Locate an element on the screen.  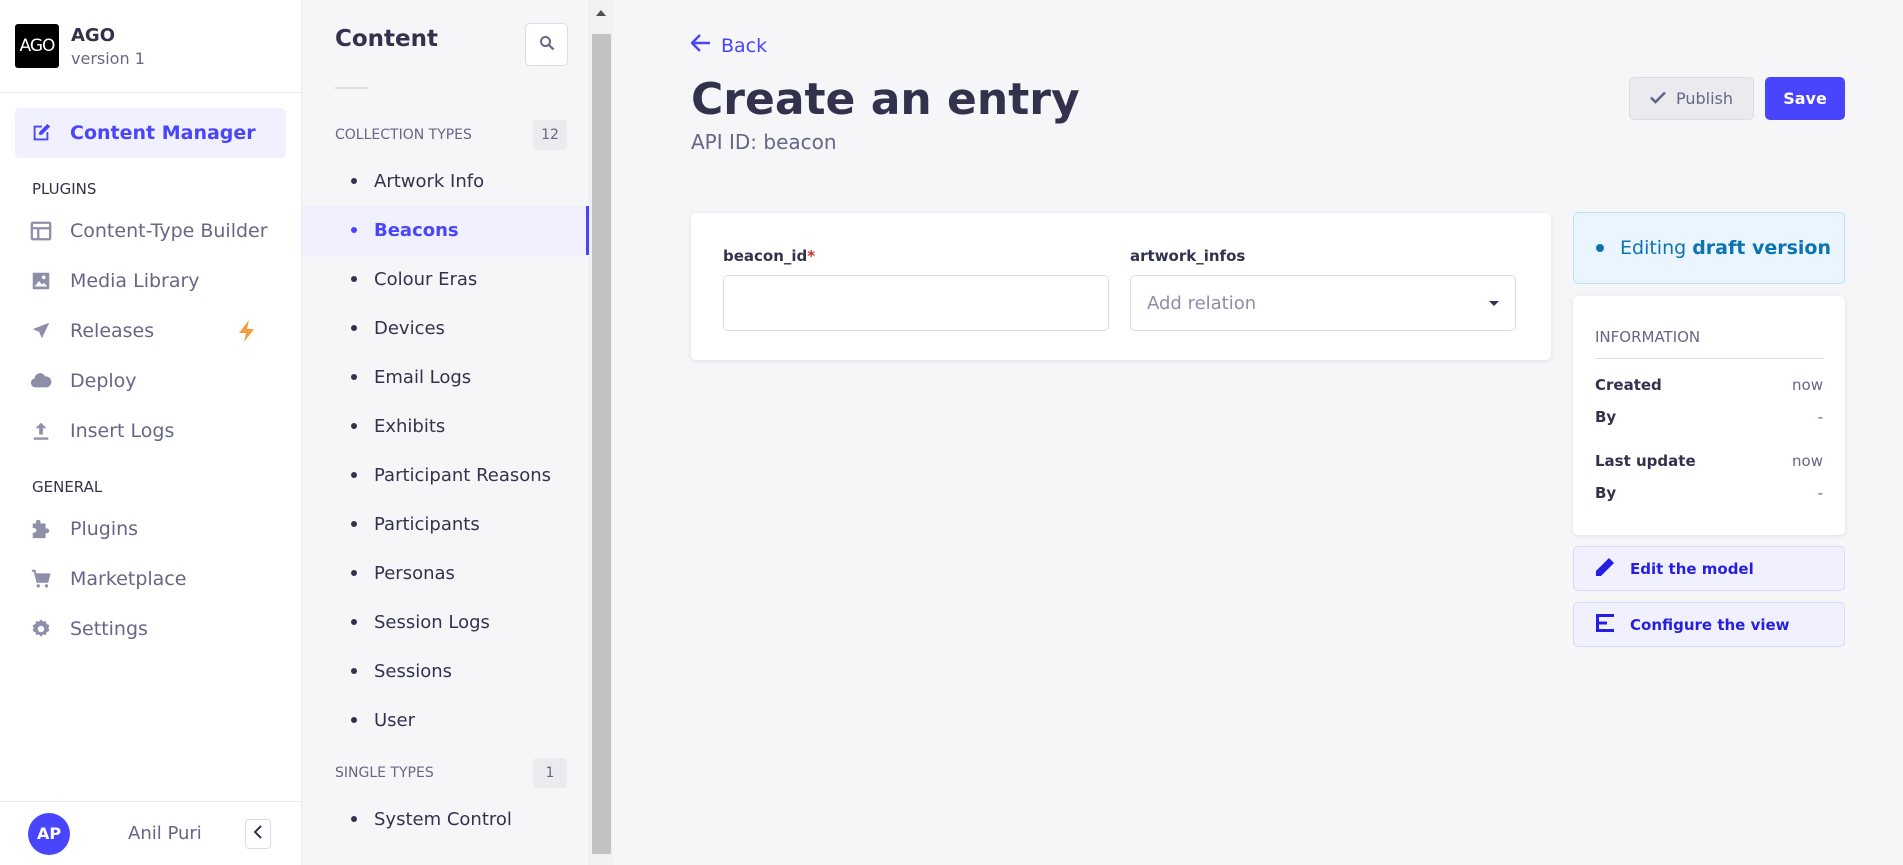
nav-insert-logs: Insert Logs is located at coordinates (150, 431).